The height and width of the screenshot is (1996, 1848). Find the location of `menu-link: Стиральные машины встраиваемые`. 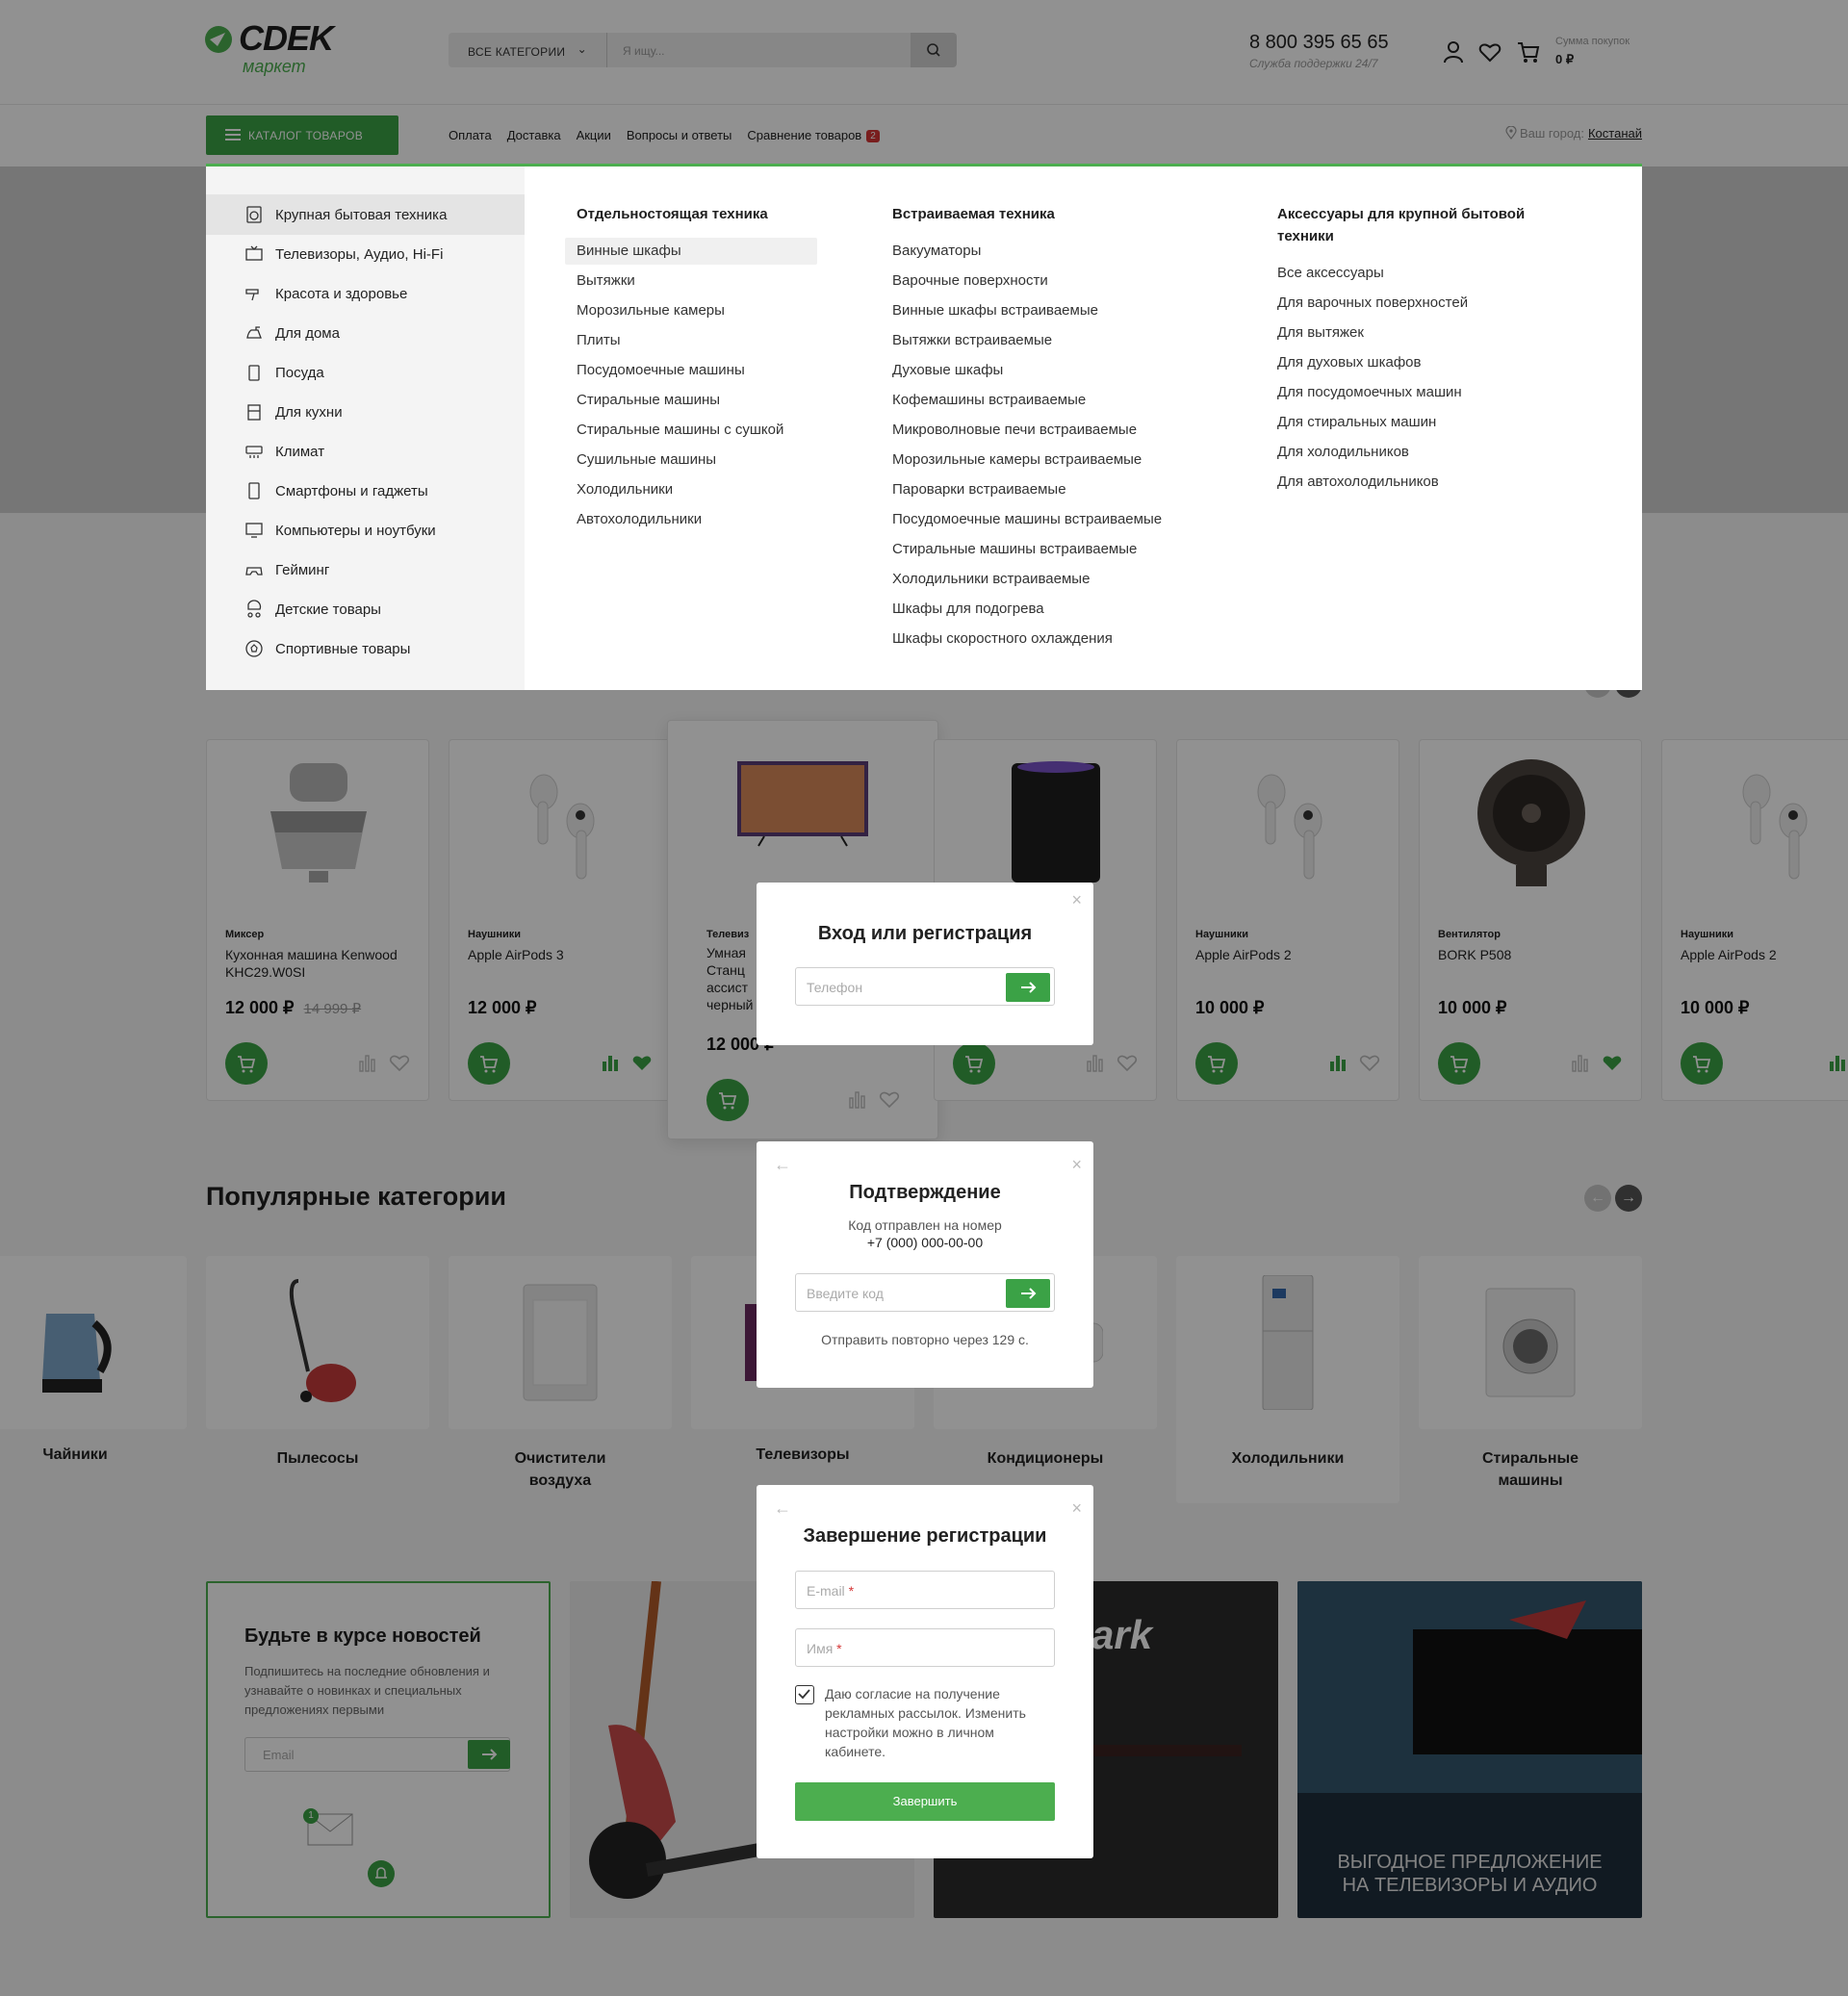

menu-link: Стиральные машины встраиваемые is located at coordinates (1014, 549).